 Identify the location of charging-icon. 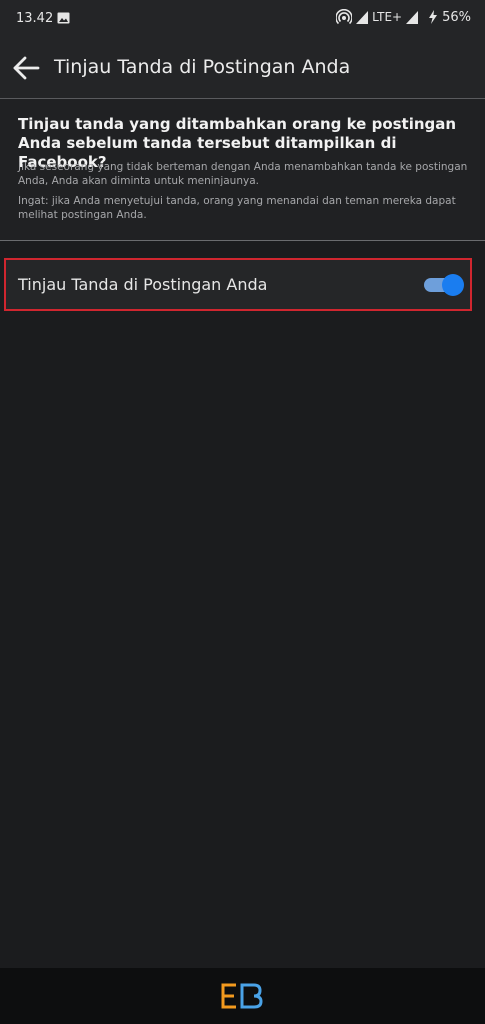
(433, 17).